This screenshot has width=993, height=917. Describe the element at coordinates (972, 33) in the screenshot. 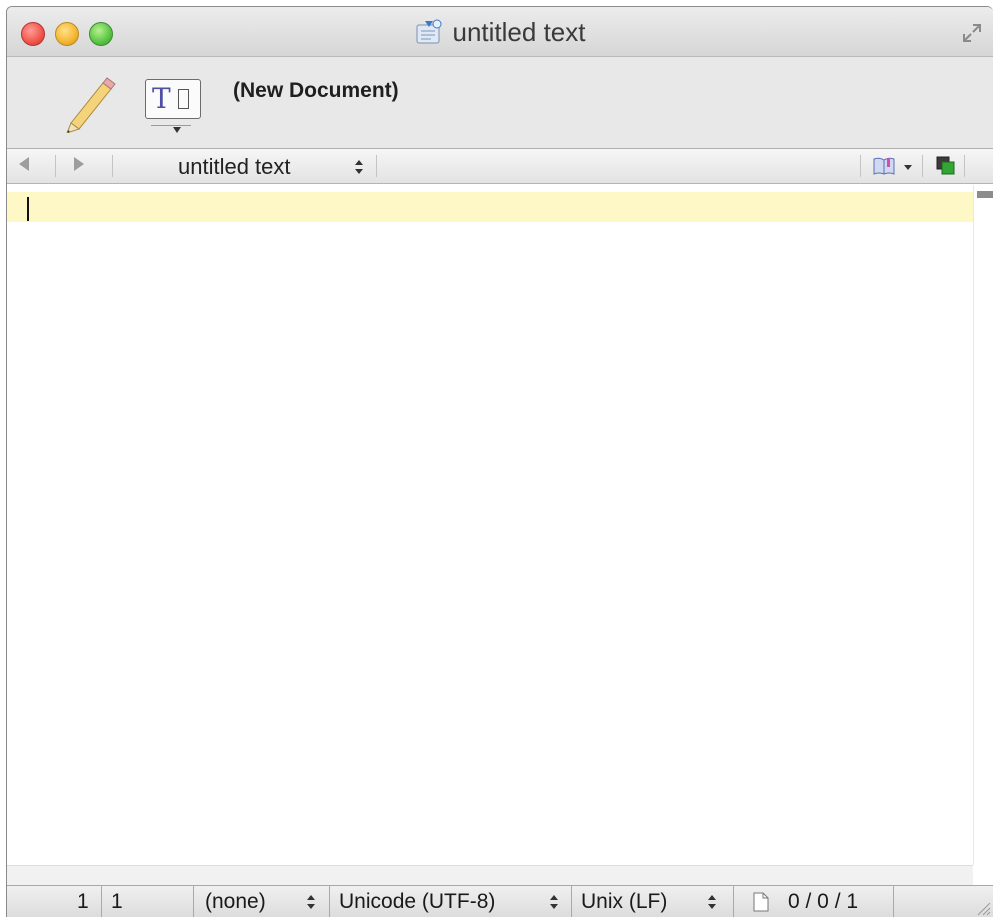

I see `fullscreen-icon` at that location.